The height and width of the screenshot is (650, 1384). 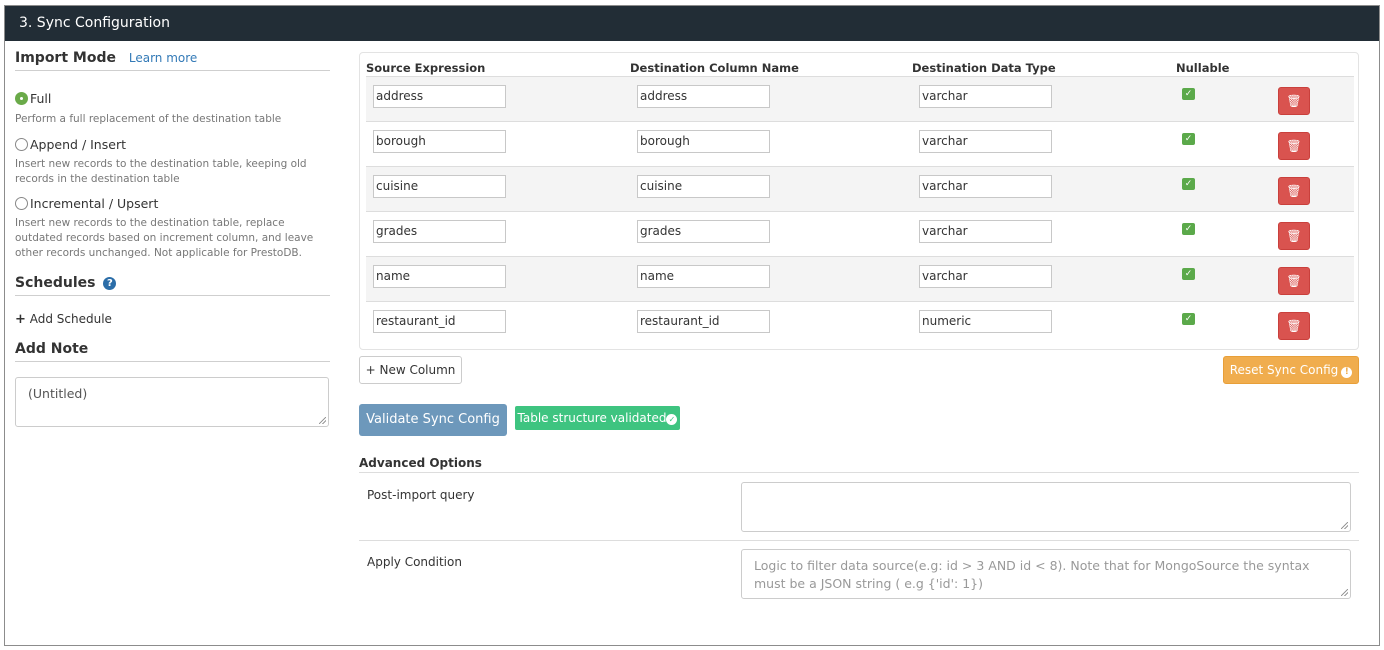 I want to click on reset-sync-config-button: Reset Sync Config!, so click(x=1291, y=370).